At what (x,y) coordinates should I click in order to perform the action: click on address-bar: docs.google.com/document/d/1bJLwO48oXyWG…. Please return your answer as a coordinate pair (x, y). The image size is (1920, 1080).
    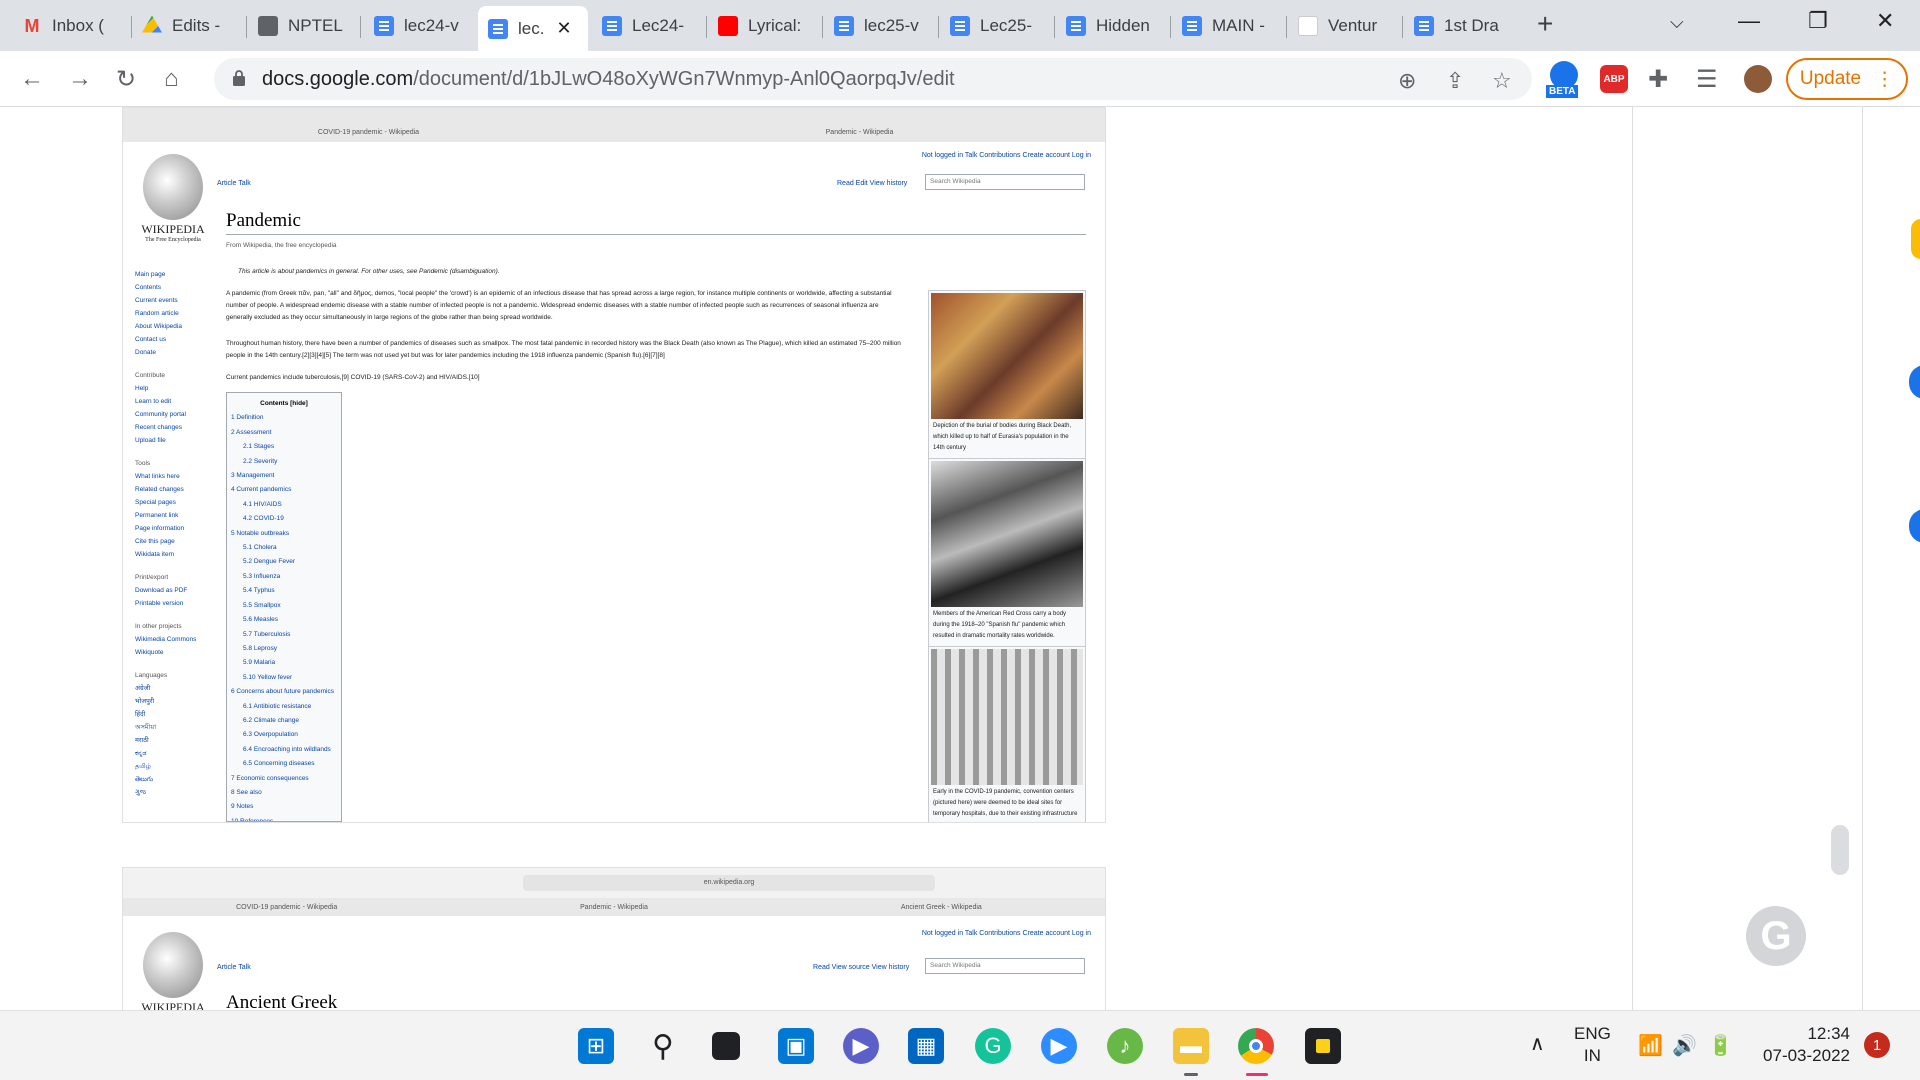
    Looking at the image, I should click on (873, 79).